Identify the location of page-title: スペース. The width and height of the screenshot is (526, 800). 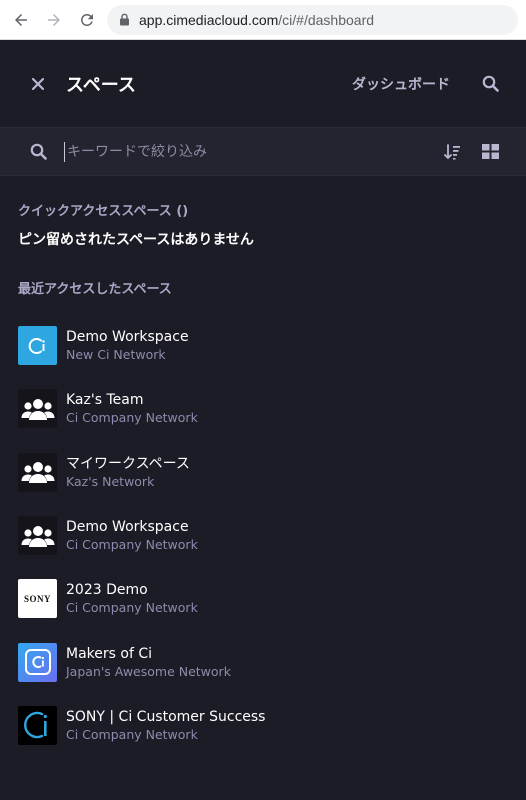
(101, 85).